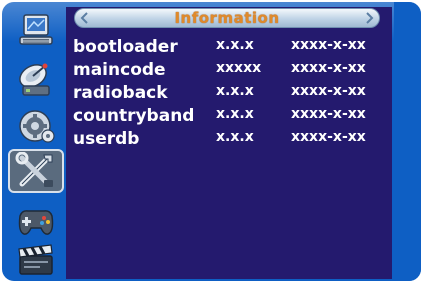 The height and width of the screenshot is (283, 423). Describe the element at coordinates (370, 18) in the screenshot. I see `chevron-right-icon` at that location.